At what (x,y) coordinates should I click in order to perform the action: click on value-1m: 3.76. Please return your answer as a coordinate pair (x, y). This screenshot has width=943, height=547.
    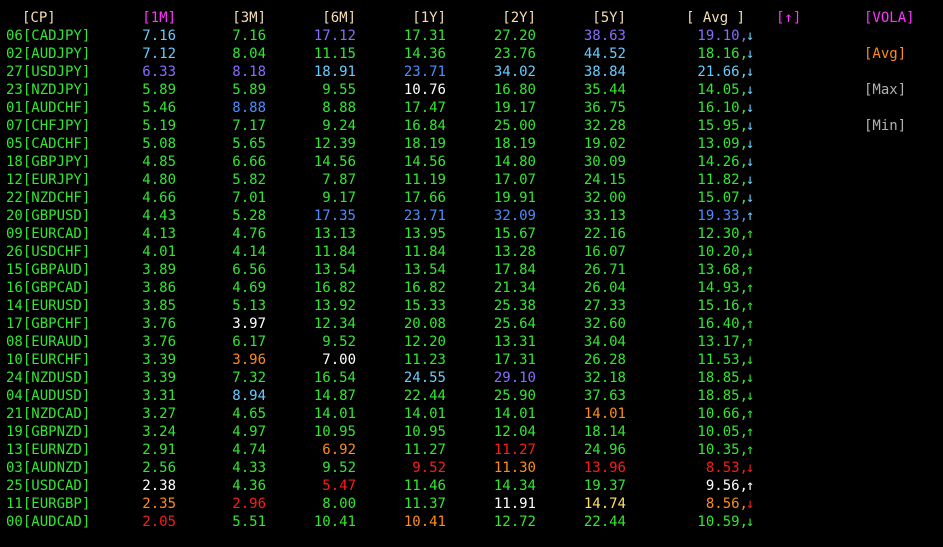
    Looking at the image, I should click on (159, 342).